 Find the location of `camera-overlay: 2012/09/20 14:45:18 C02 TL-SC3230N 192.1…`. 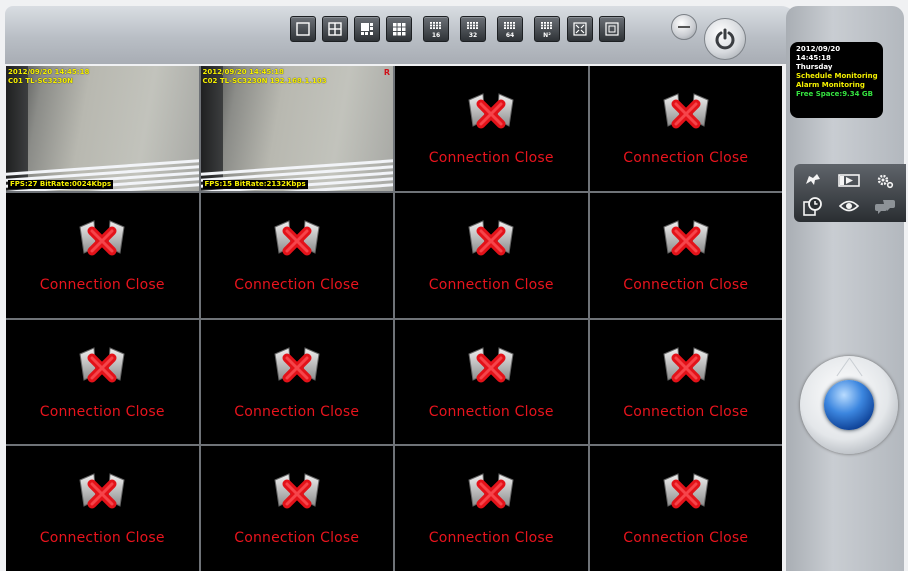

camera-overlay: 2012/09/20 14:45:18 C02 TL-SC3230N 192.1… is located at coordinates (265, 77).